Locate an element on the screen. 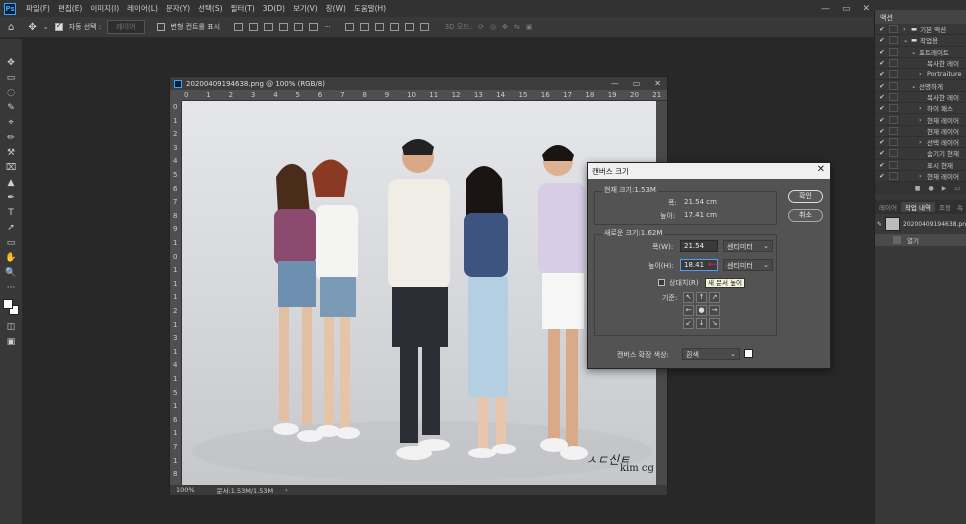 The image size is (966, 524). doc-close-button: ✕ is located at coordinates (657, 83).